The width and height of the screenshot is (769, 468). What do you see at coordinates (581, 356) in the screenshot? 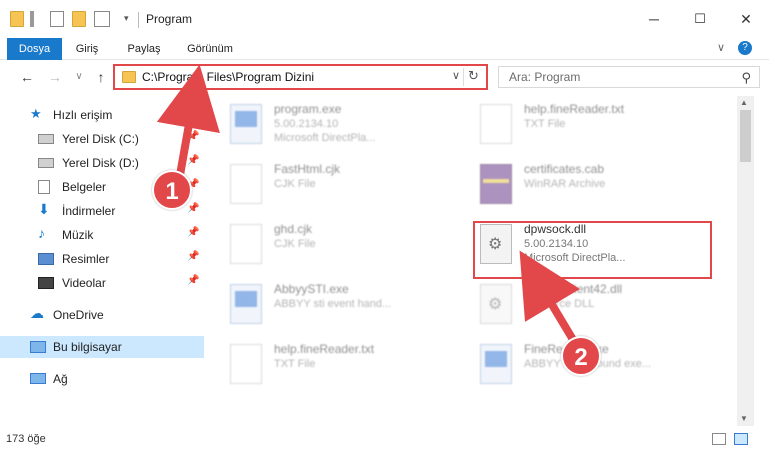
I see `annotation-circle-2: 2` at bounding box center [581, 356].